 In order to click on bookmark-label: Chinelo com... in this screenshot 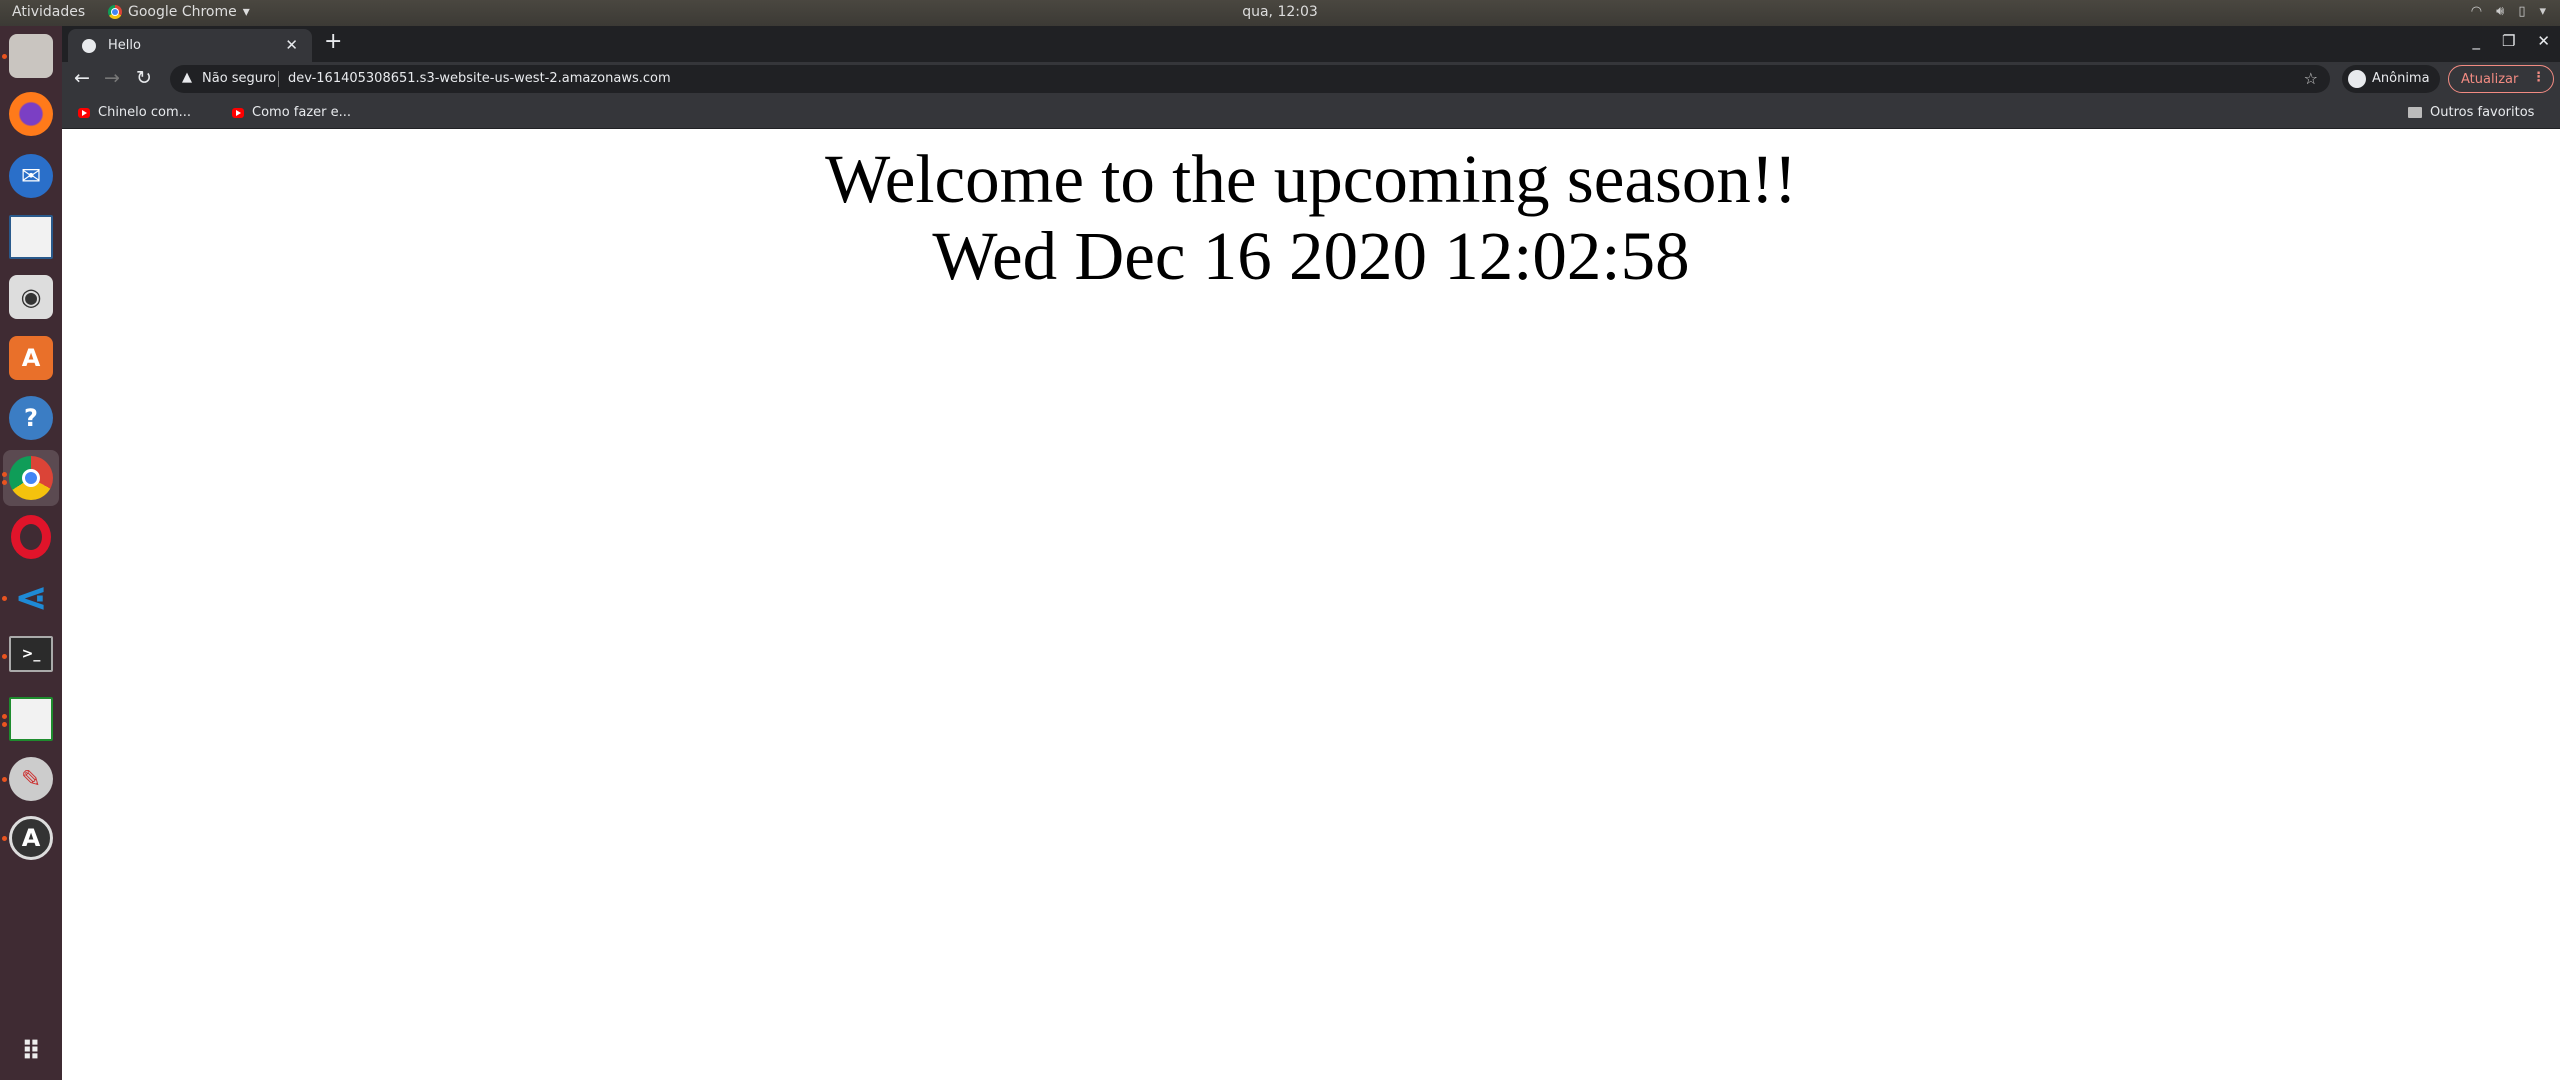, I will do `click(145, 112)`.